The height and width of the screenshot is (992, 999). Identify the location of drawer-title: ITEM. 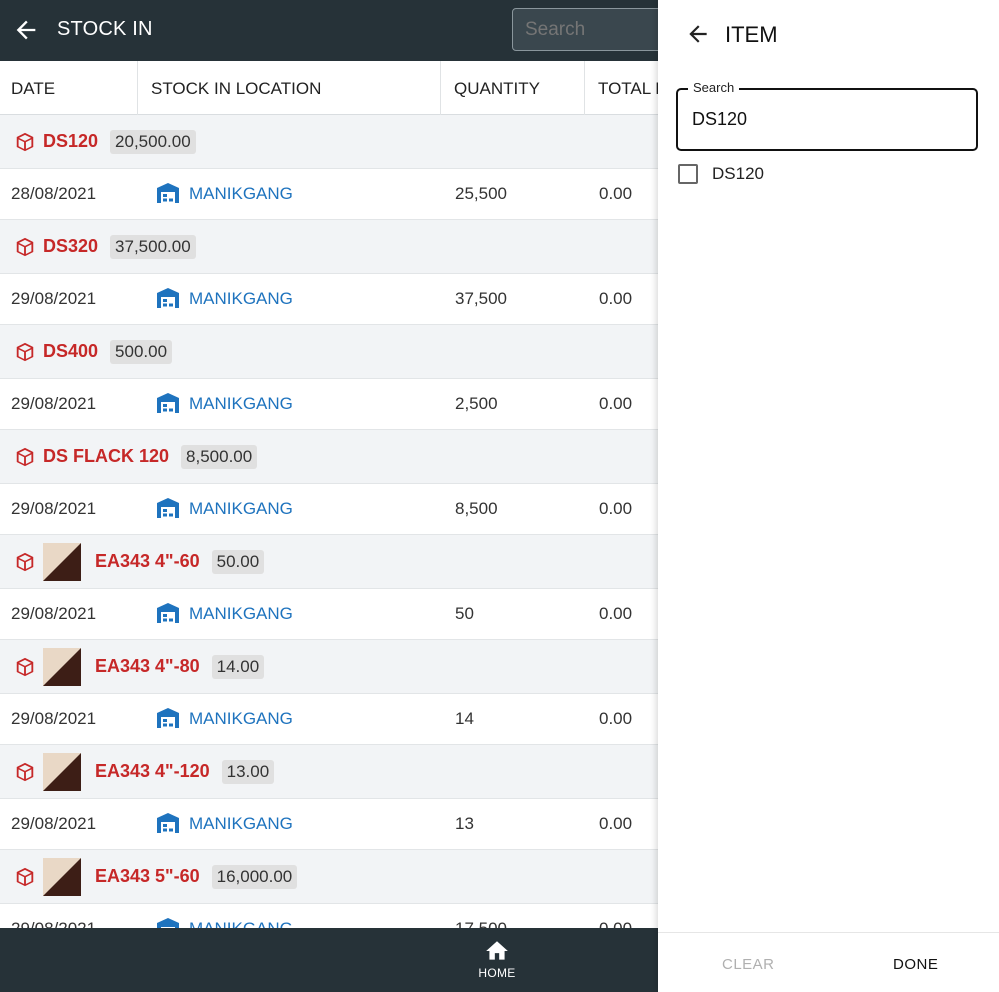
(751, 34).